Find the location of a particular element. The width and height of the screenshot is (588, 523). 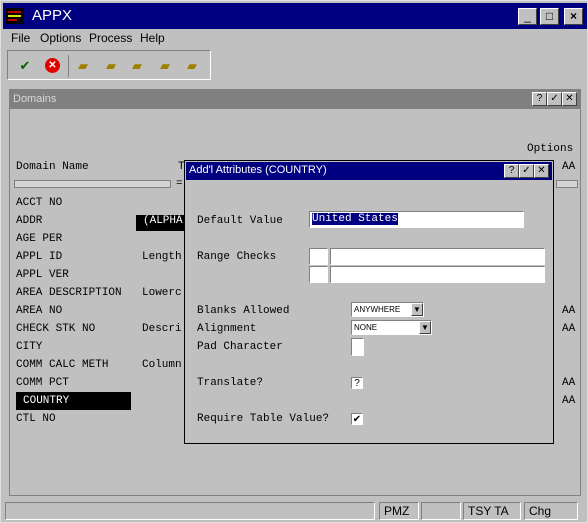

domains-ok-button: ✓ is located at coordinates (554, 99).